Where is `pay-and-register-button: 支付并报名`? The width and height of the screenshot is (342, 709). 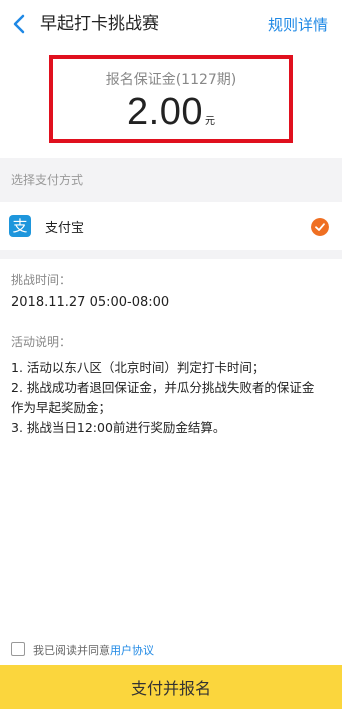
pay-and-register-button: 支付并报名 is located at coordinates (171, 687).